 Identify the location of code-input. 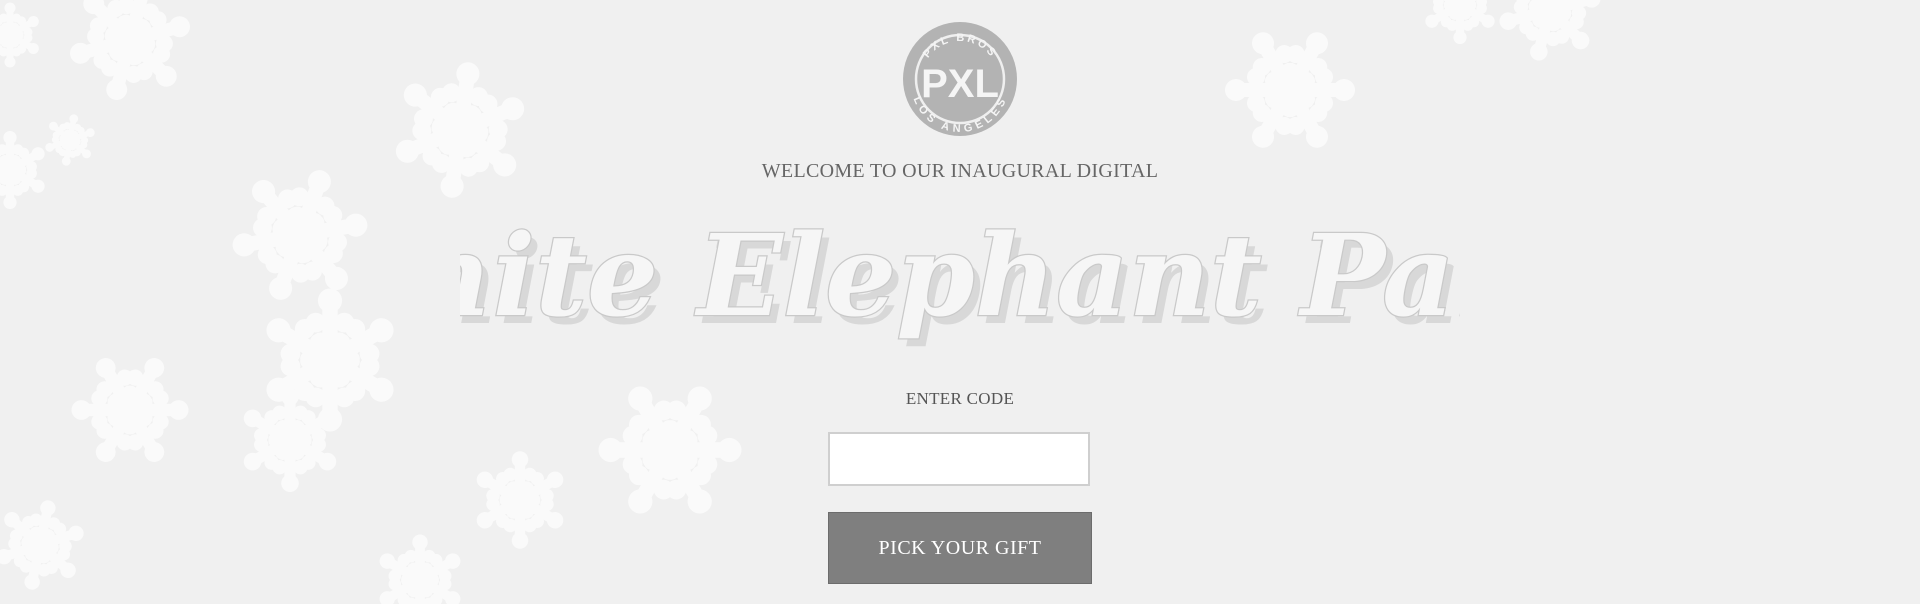
(959, 459).